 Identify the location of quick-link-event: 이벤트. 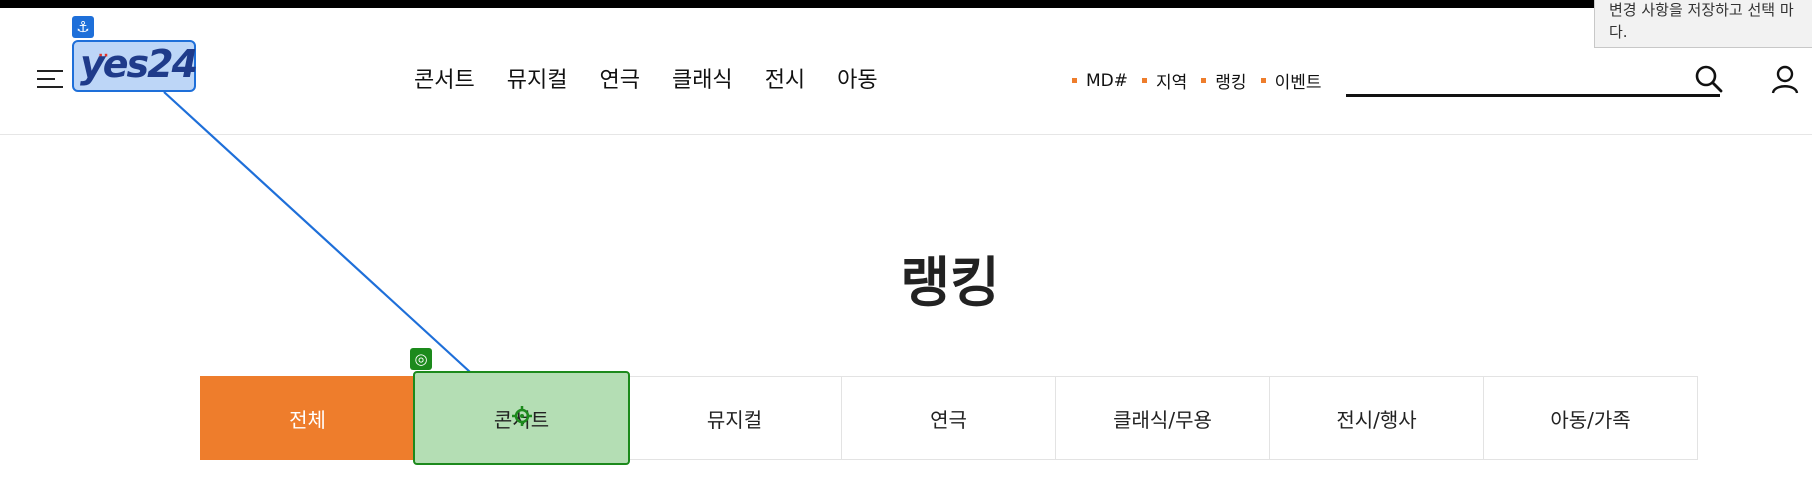
(1291, 80).